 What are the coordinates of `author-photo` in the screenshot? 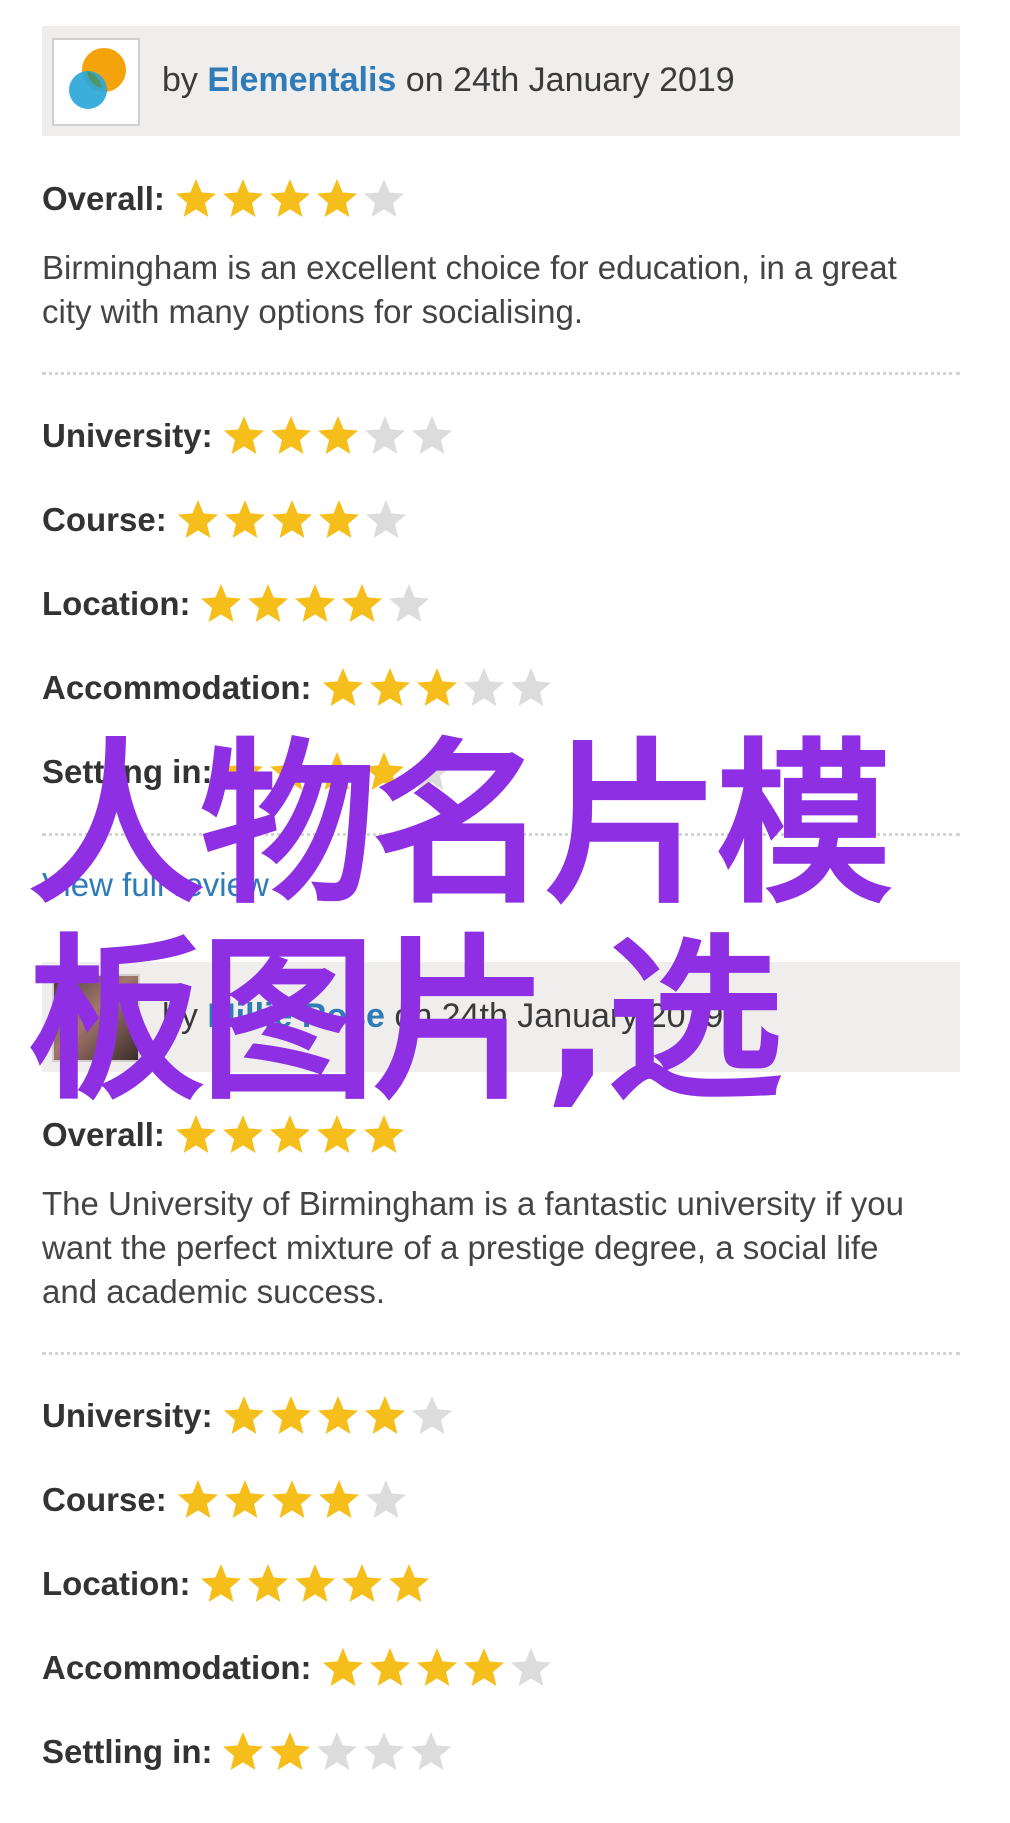 It's located at (96, 1018).